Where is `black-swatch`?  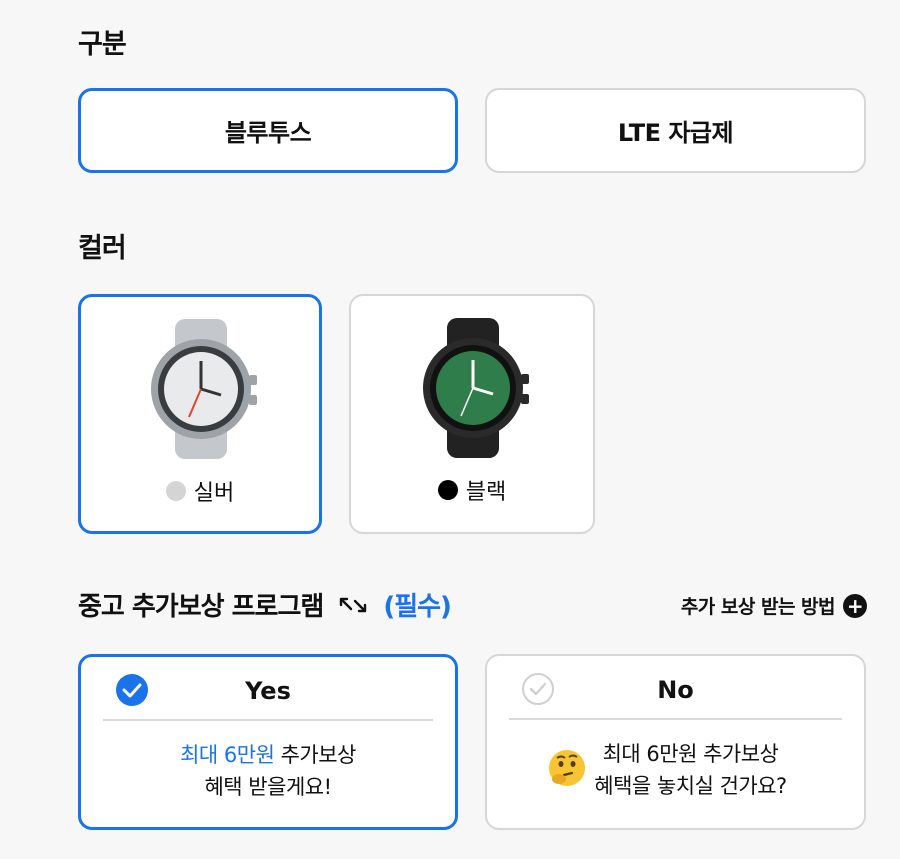
black-swatch is located at coordinates (447, 490).